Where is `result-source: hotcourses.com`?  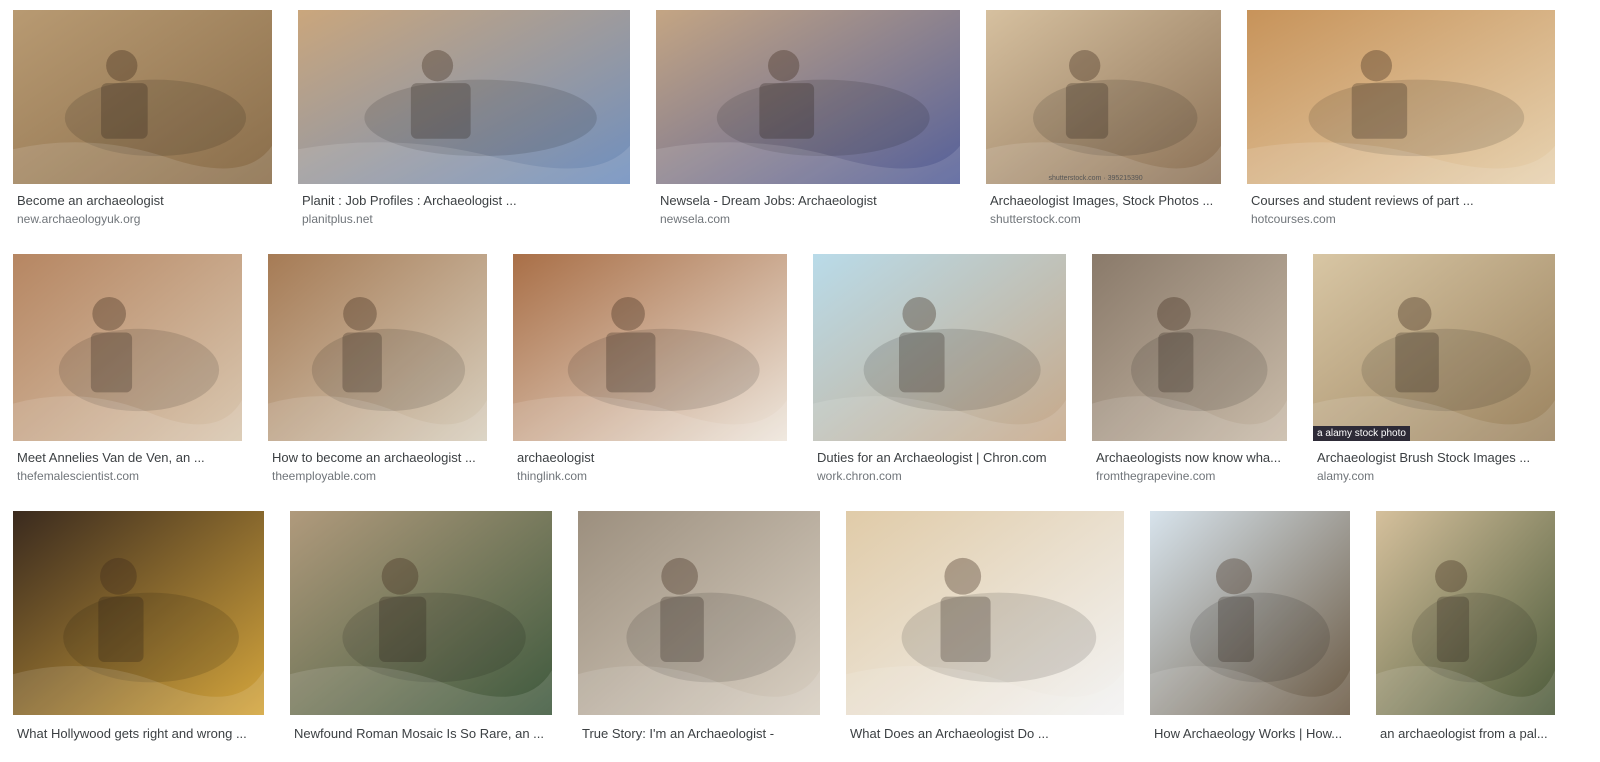 result-source: hotcourses.com is located at coordinates (1293, 219).